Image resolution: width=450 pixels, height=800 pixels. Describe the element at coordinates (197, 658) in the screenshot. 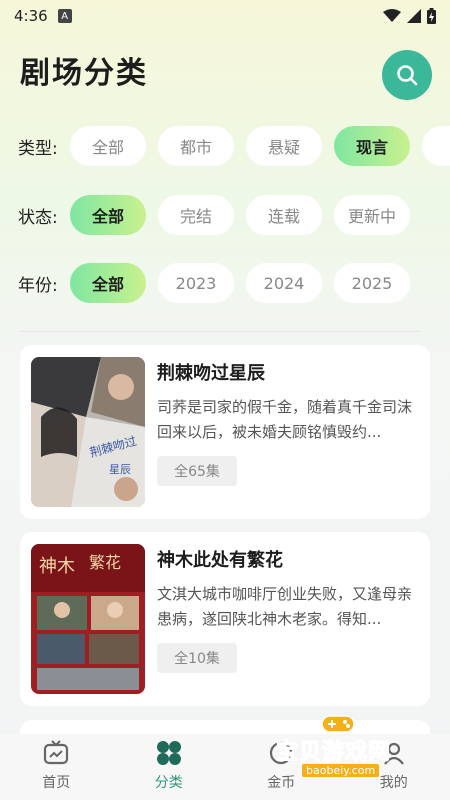

I see `episode-count-badge: 全10集` at that location.